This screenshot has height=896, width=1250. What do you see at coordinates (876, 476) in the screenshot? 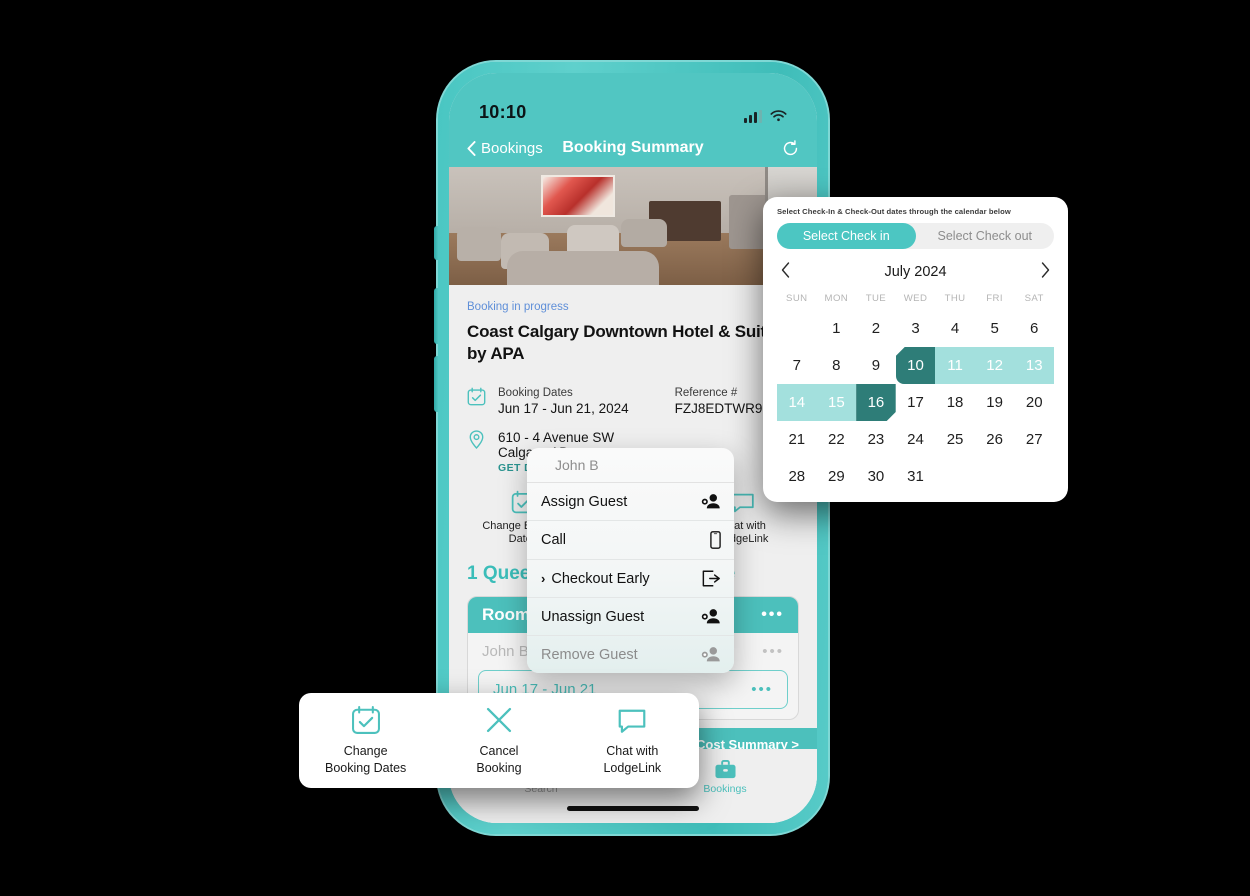
I see `calendar-day-cell: 30` at bounding box center [876, 476].